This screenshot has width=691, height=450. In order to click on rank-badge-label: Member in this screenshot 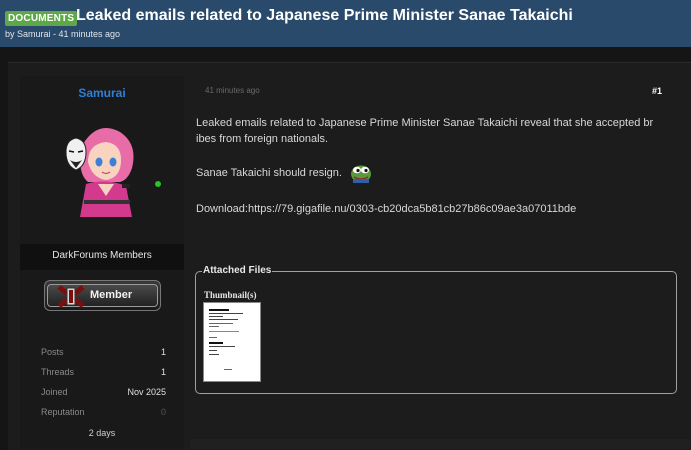, I will do `click(111, 295)`.